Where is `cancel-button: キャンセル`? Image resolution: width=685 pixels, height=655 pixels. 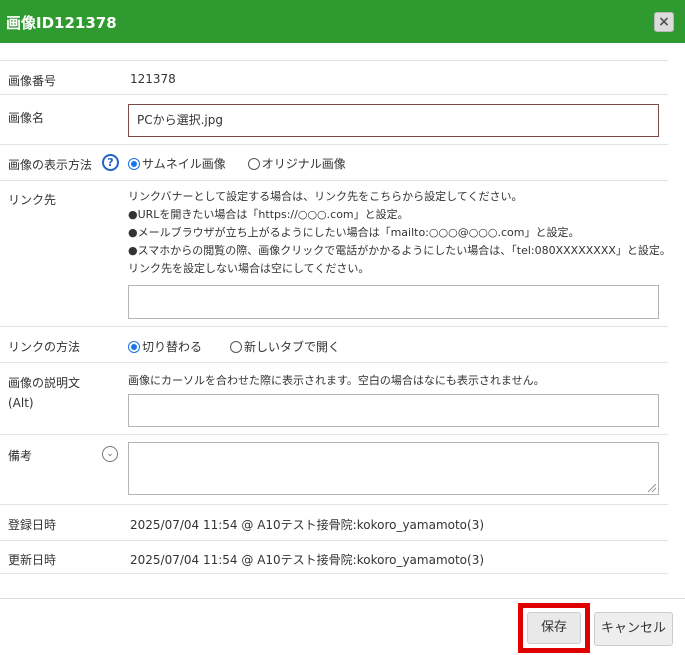 cancel-button: キャンセル is located at coordinates (633, 629).